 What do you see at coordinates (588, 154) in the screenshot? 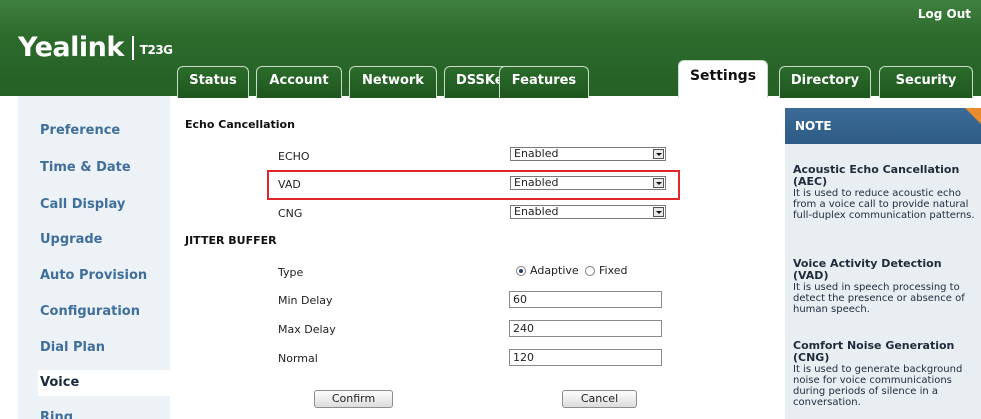
I see `echo-select: Enabled` at bounding box center [588, 154].